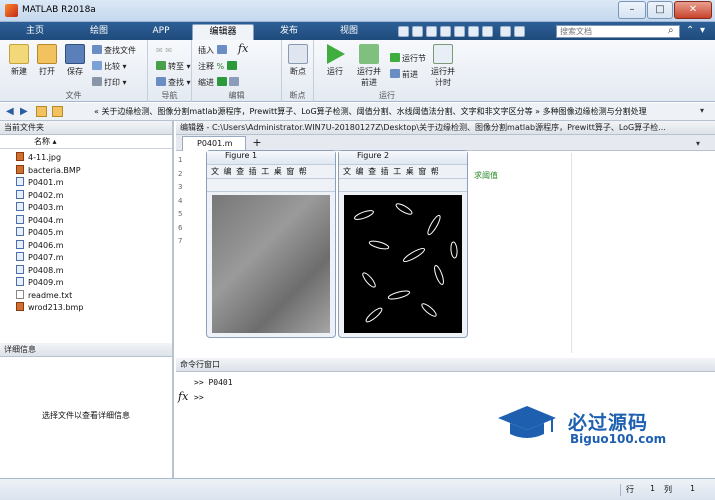 The width and height of the screenshot is (715, 500). What do you see at coordinates (571, 253) in the screenshot?
I see `right-margin-line` at bounding box center [571, 253].